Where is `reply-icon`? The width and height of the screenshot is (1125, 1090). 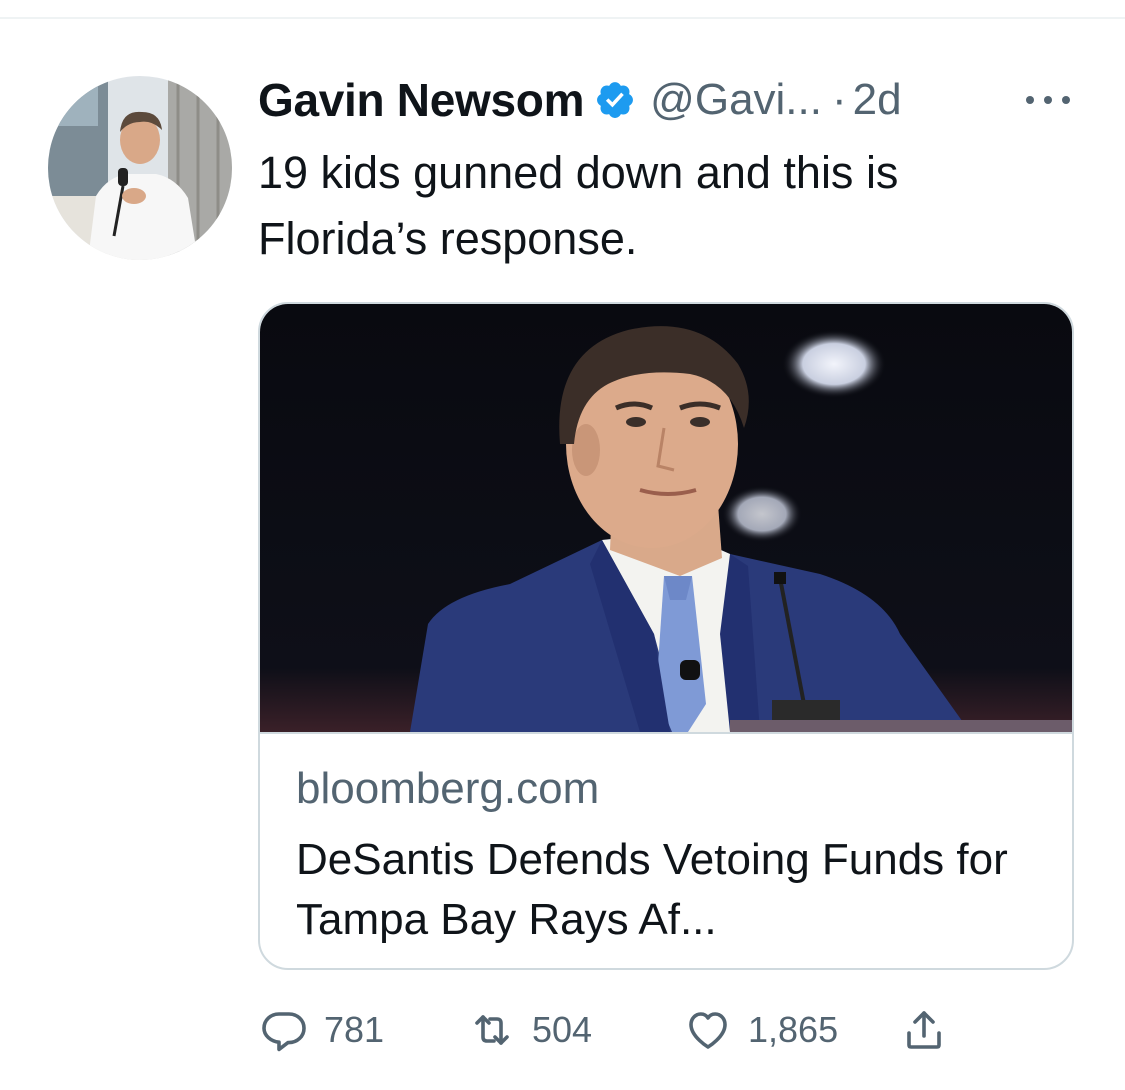
reply-icon is located at coordinates (284, 1030).